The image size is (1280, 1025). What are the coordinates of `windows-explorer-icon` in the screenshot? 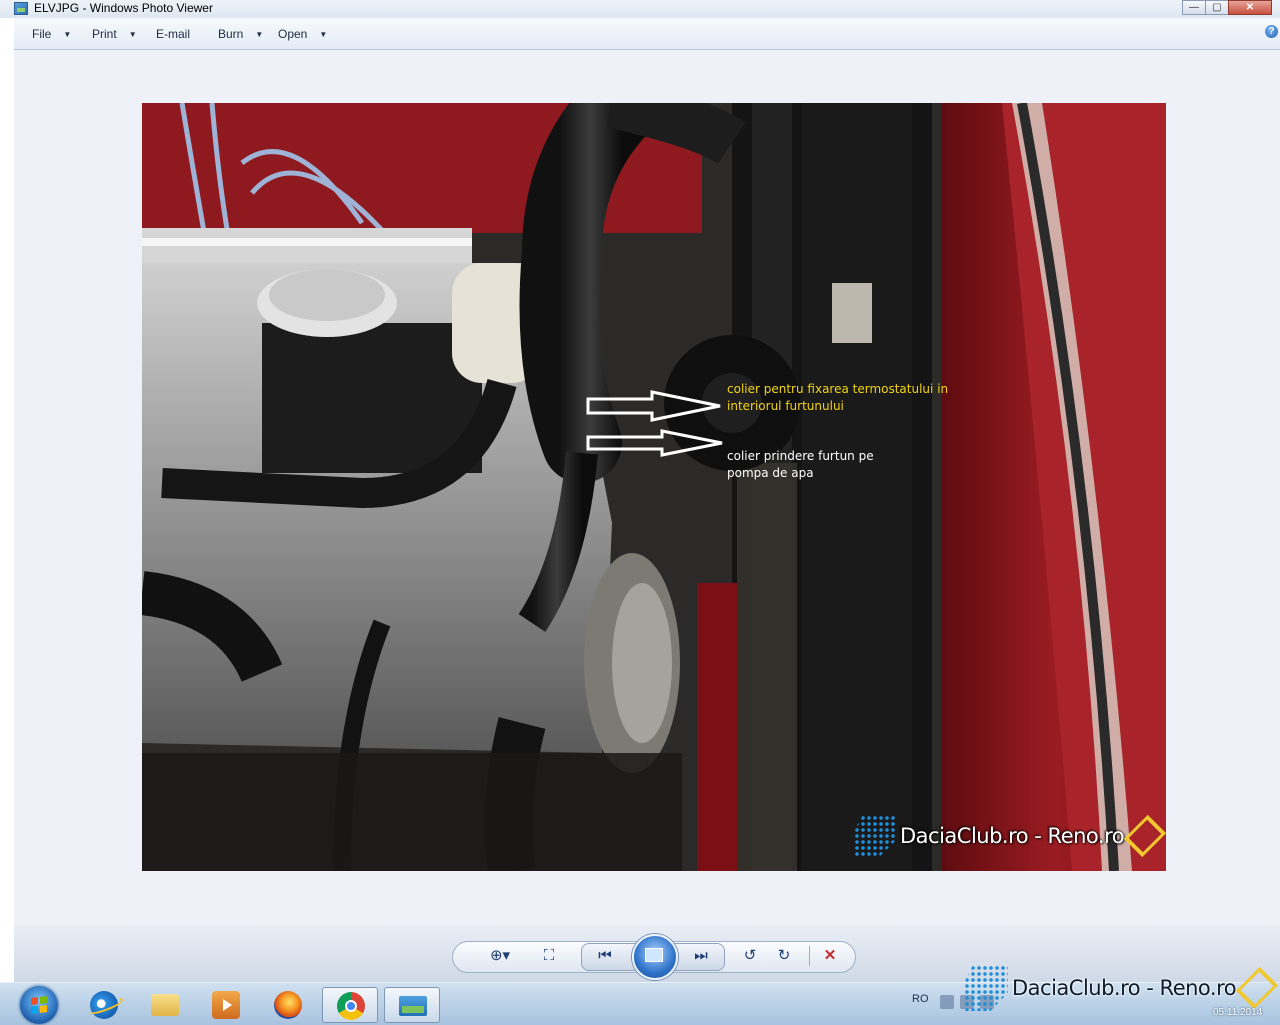 It's located at (165, 1005).